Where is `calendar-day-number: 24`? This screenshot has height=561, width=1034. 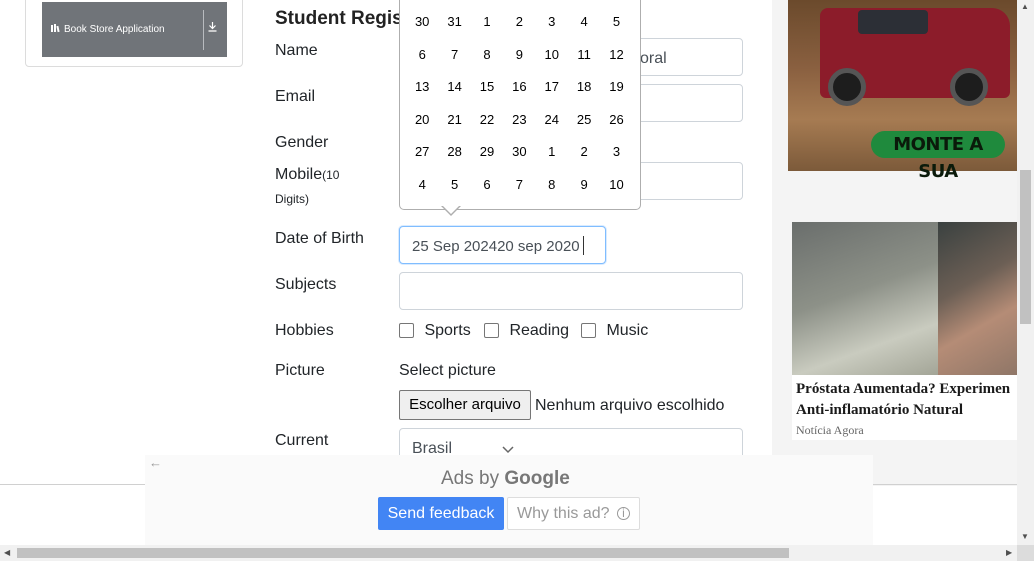 calendar-day-number: 24 is located at coordinates (551, 119).